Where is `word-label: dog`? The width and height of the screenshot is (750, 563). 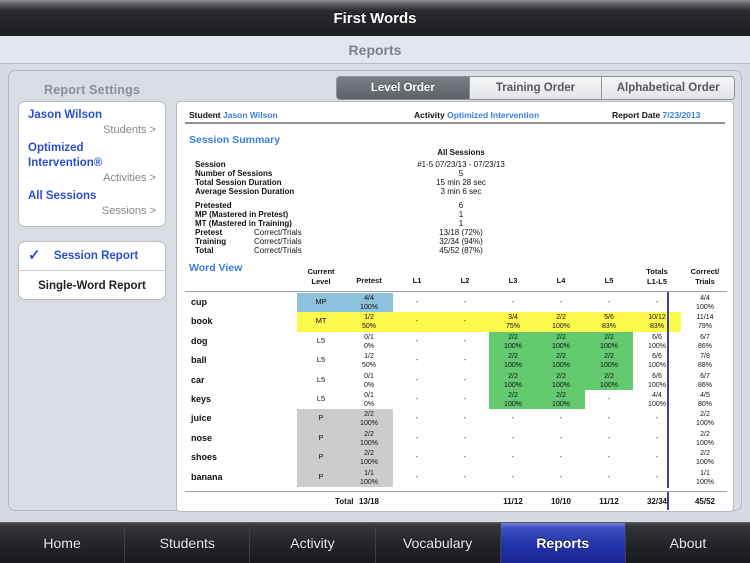
word-label: dog is located at coordinates (199, 340).